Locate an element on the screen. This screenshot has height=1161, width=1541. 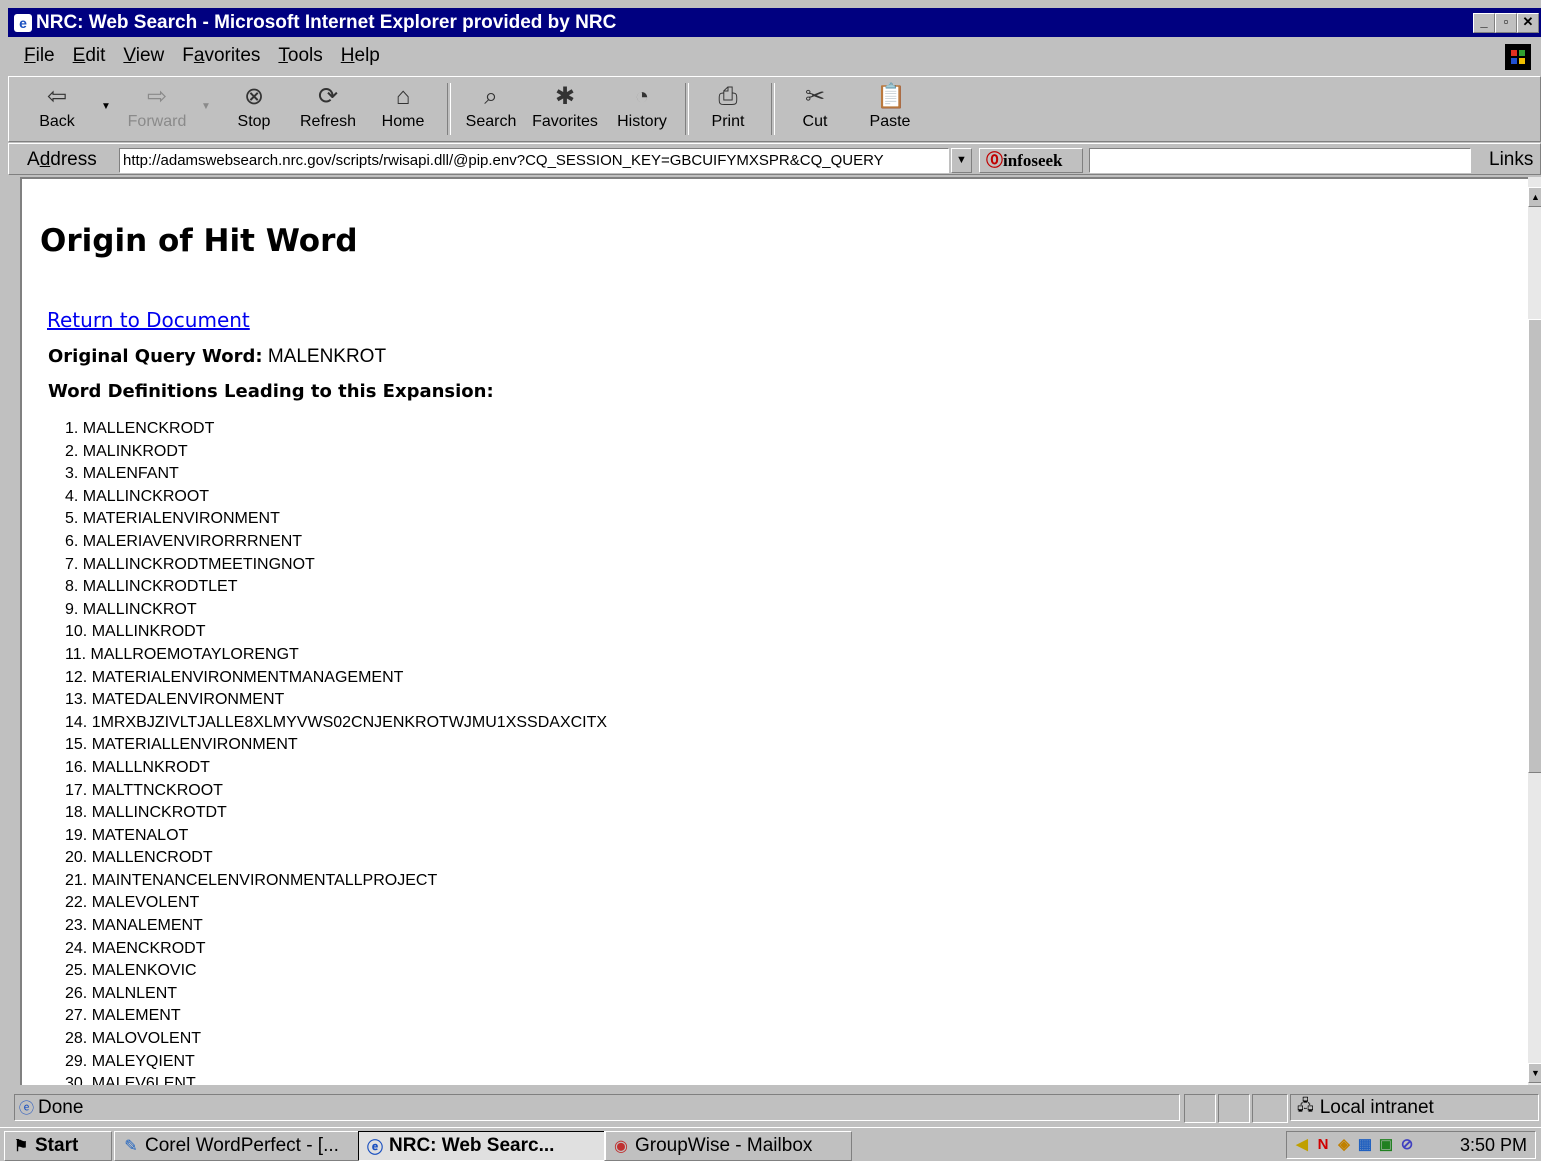
forward-dropdown-icon: ▼ is located at coordinates (206, 106).